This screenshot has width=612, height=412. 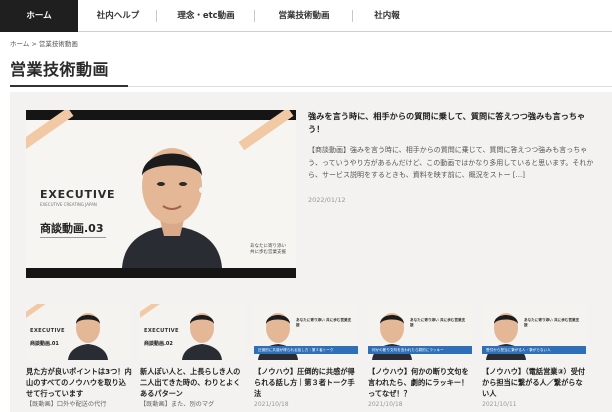 I want to click on card-excerpt: 【既動画】口外や配送の代行, so click(x=66, y=404).